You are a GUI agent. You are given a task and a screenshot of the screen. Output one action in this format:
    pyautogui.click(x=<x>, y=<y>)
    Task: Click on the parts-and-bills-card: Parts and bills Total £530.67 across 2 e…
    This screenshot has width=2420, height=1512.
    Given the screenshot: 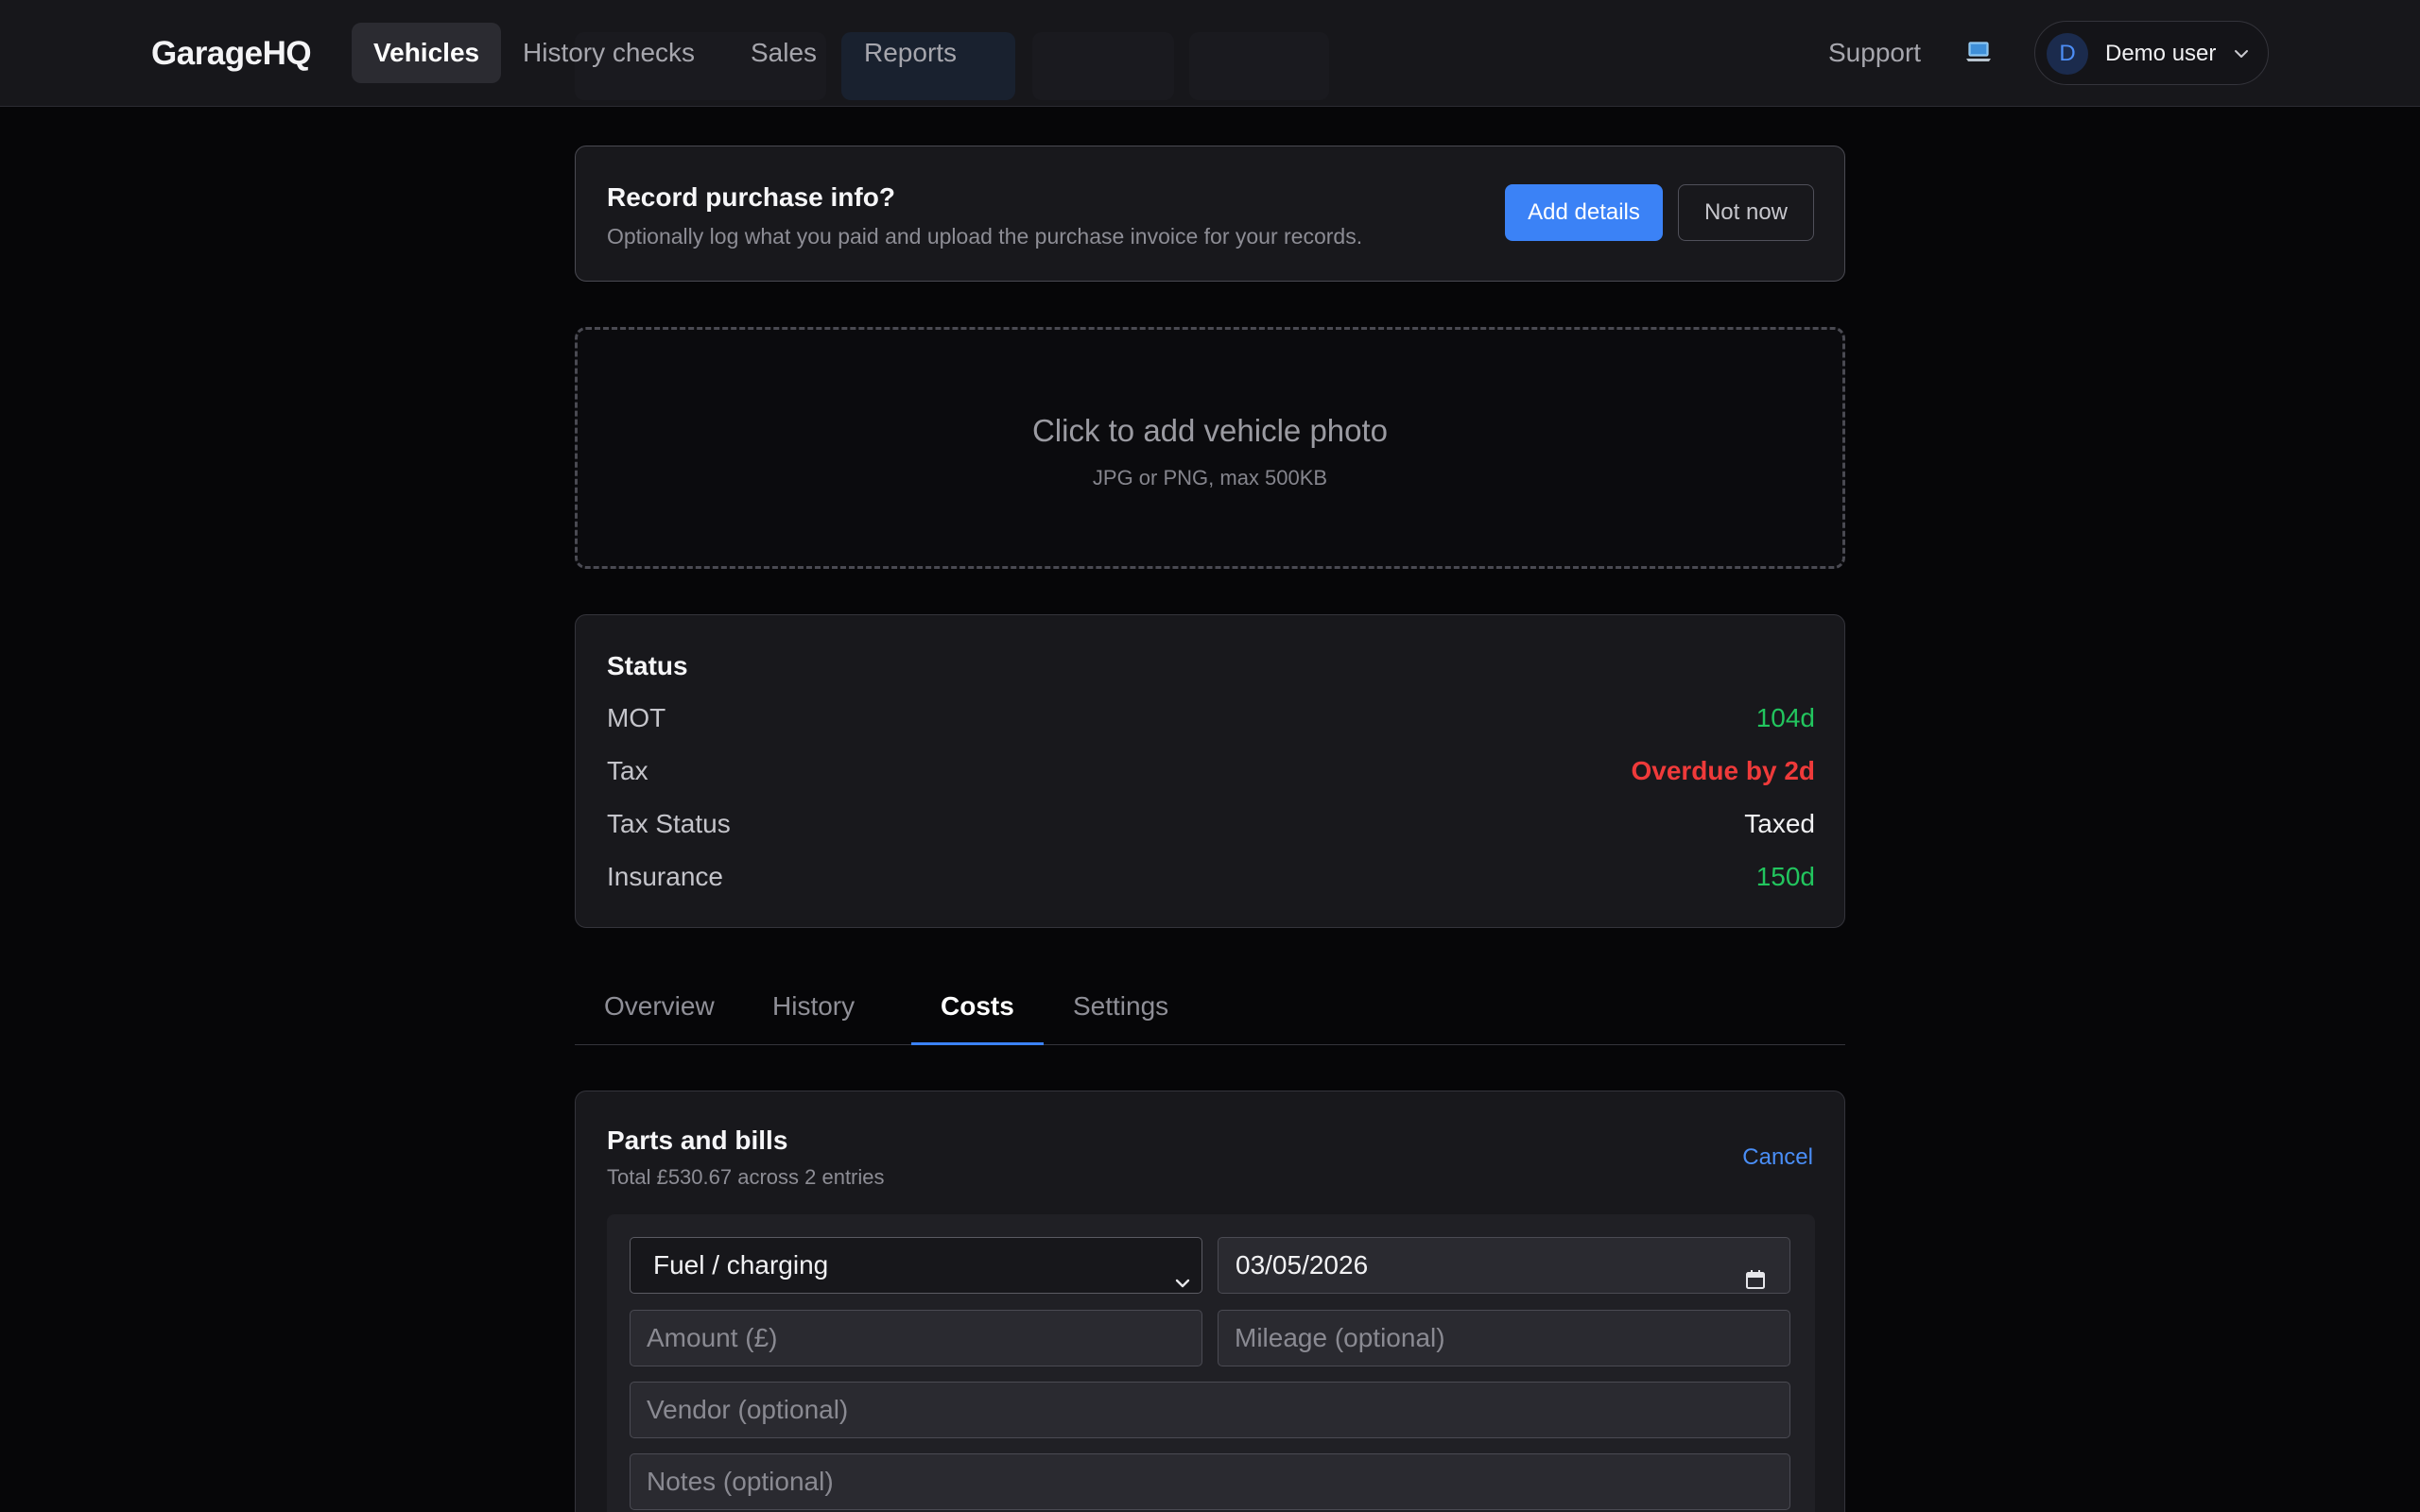 What is the action you would take?
    pyautogui.click(x=1210, y=1301)
    